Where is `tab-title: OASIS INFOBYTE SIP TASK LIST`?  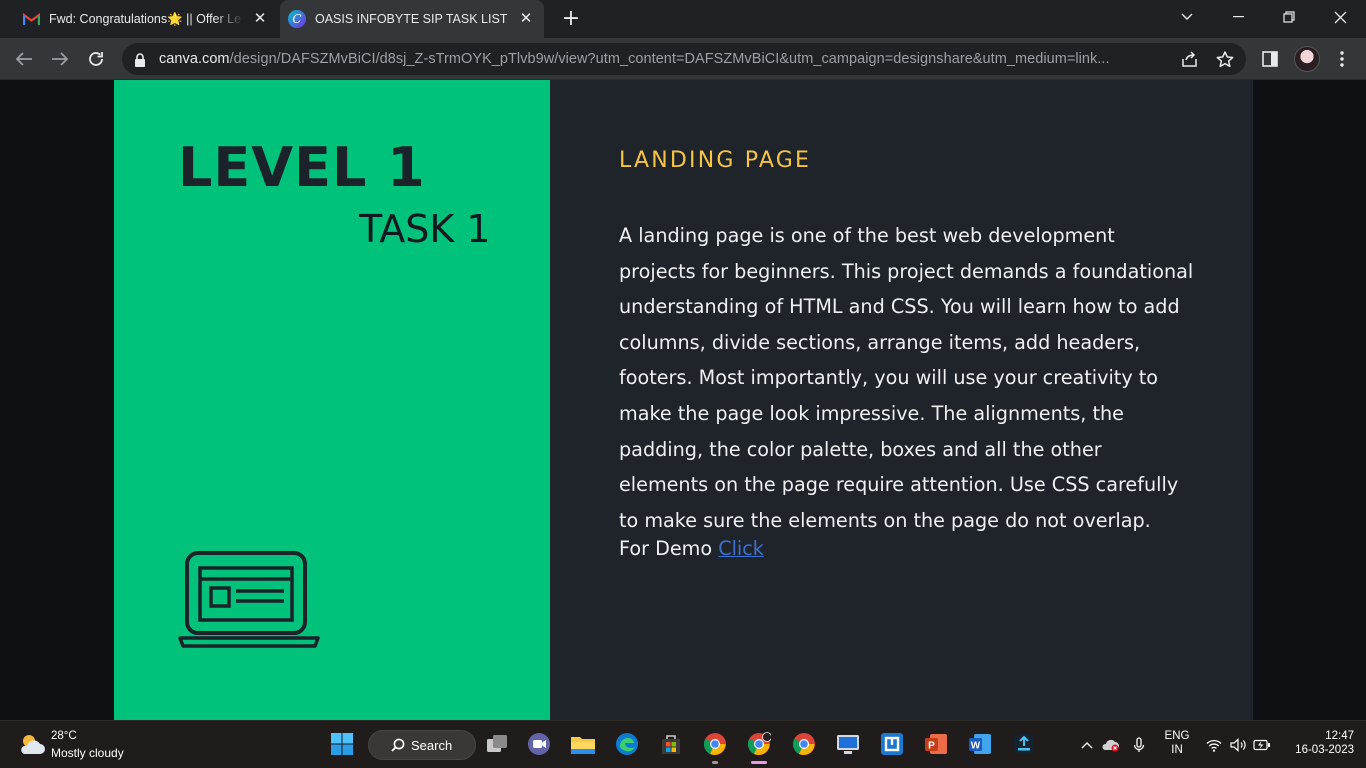
tab-title: OASIS INFOBYTE SIP TASK LIST is located at coordinates (411, 19).